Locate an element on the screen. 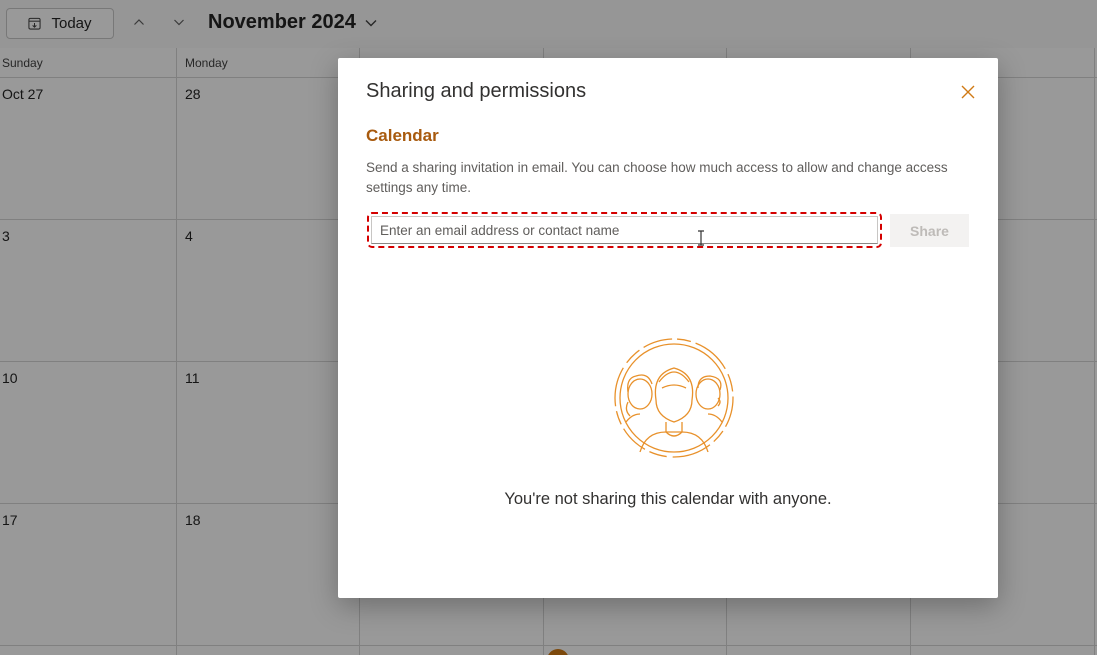 Image resolution: width=1097 pixels, height=655 pixels. text-cursor-icon is located at coordinates (701, 238).